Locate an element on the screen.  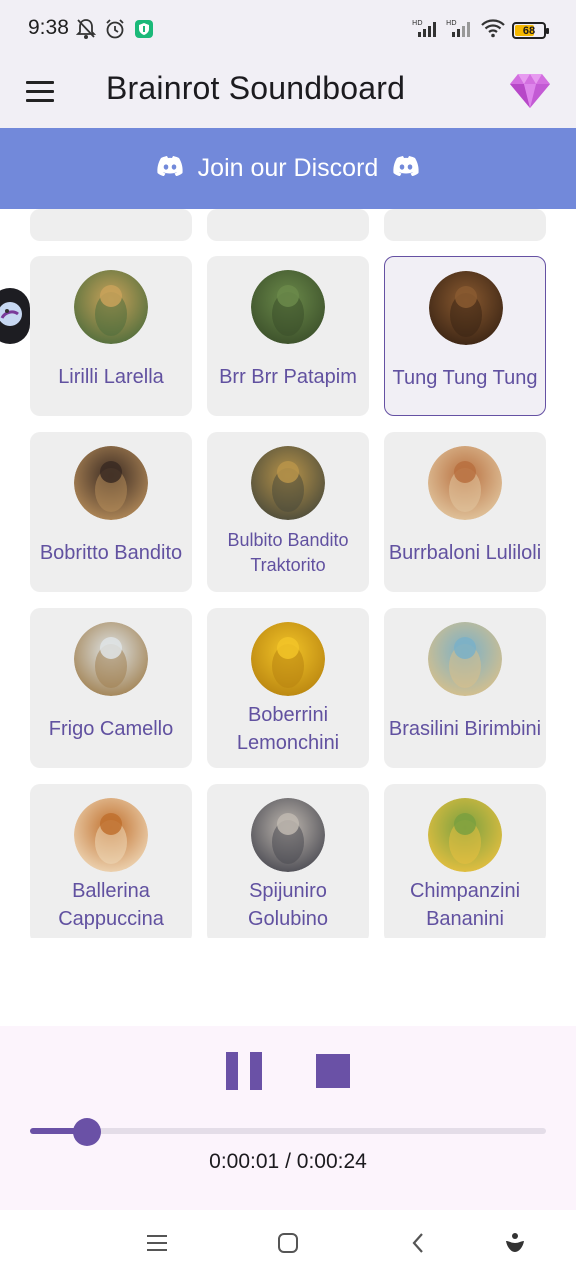
floating-bubble is located at coordinates (15, 316).